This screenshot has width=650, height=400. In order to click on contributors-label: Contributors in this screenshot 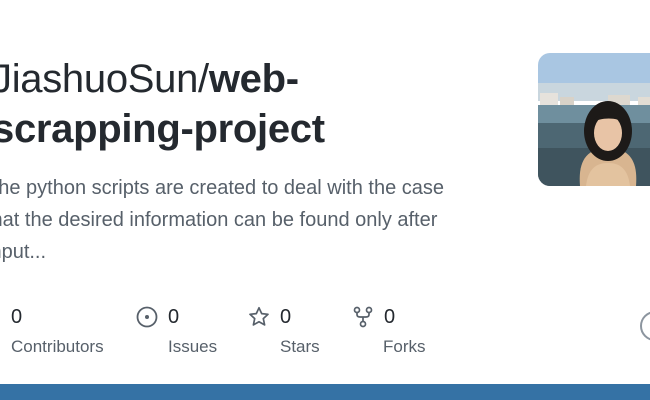, I will do `click(57, 346)`.